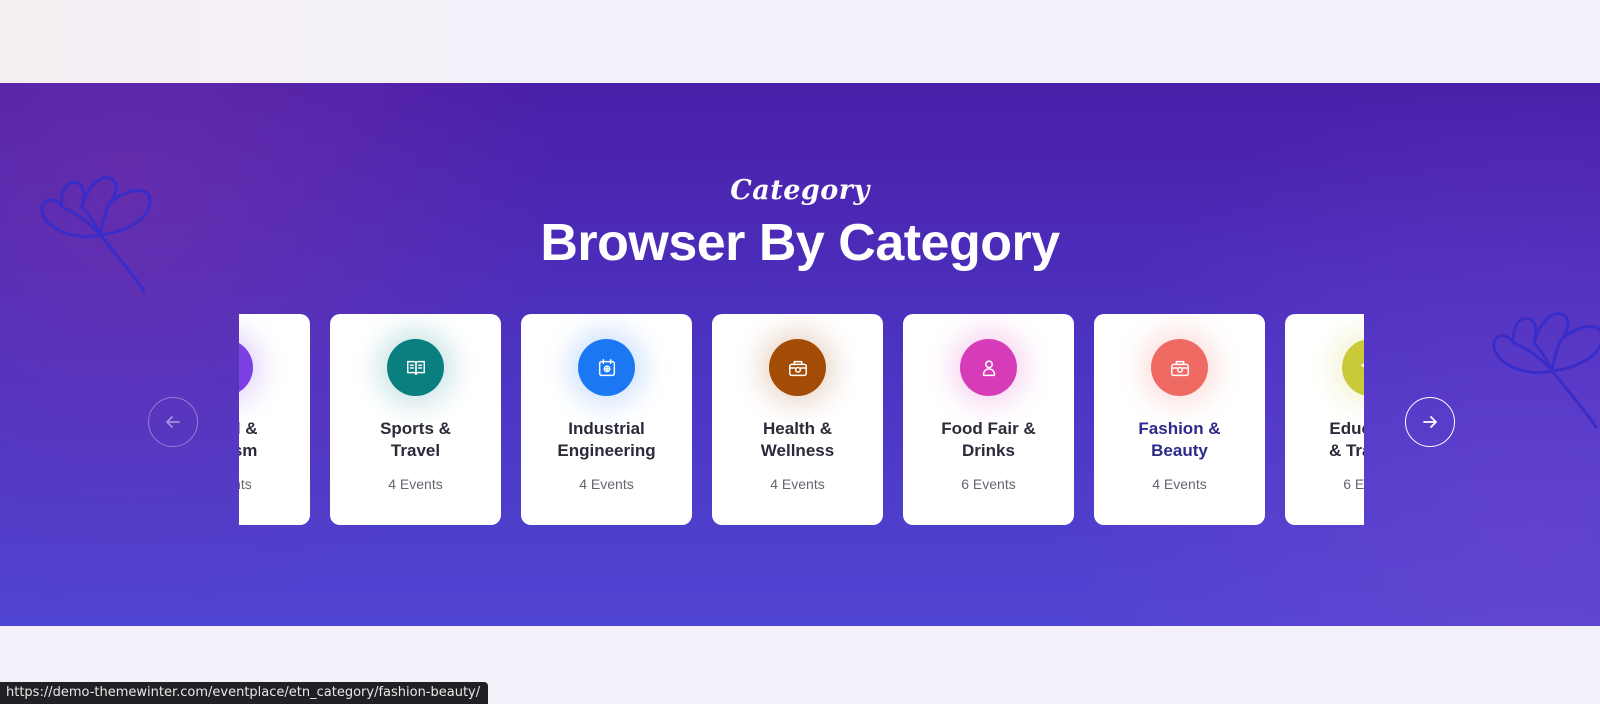 The image size is (1600, 704). I want to click on category-name-line2: Travel, so click(415, 450).